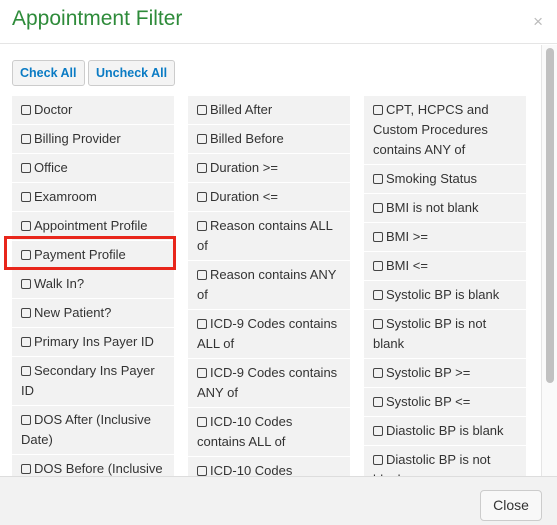 The image size is (557, 525). What do you see at coordinates (445, 237) in the screenshot?
I see `filter-checkbox-item: BMI >=` at bounding box center [445, 237].